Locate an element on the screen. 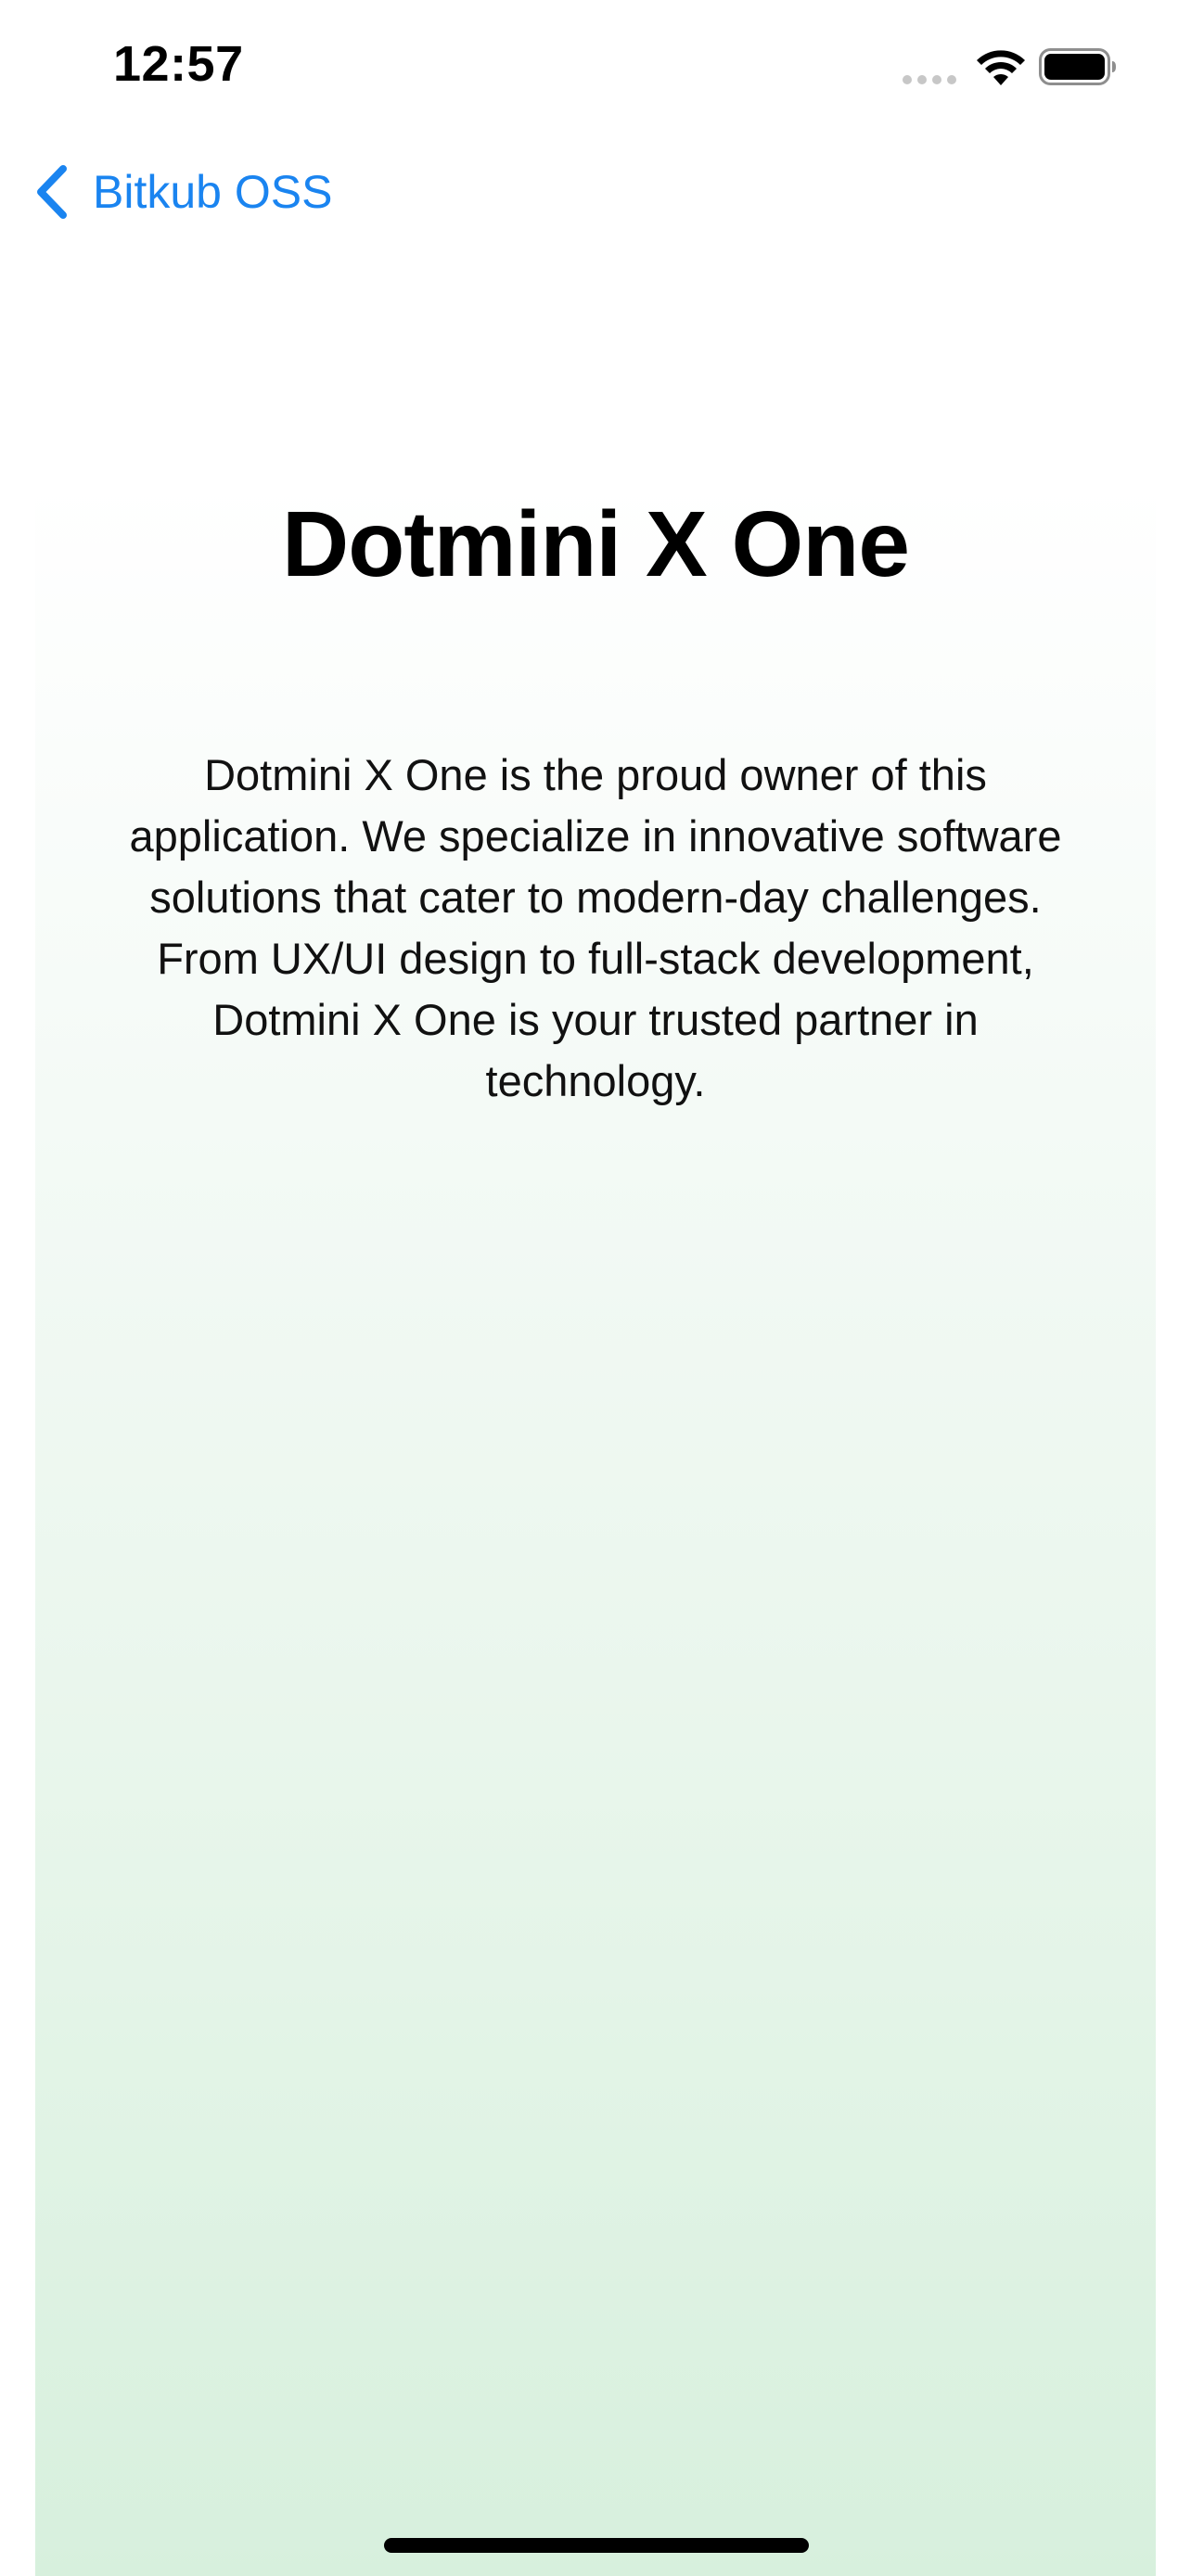 The width and height of the screenshot is (1191, 2576). home-indicator is located at coordinates (597, 2545).